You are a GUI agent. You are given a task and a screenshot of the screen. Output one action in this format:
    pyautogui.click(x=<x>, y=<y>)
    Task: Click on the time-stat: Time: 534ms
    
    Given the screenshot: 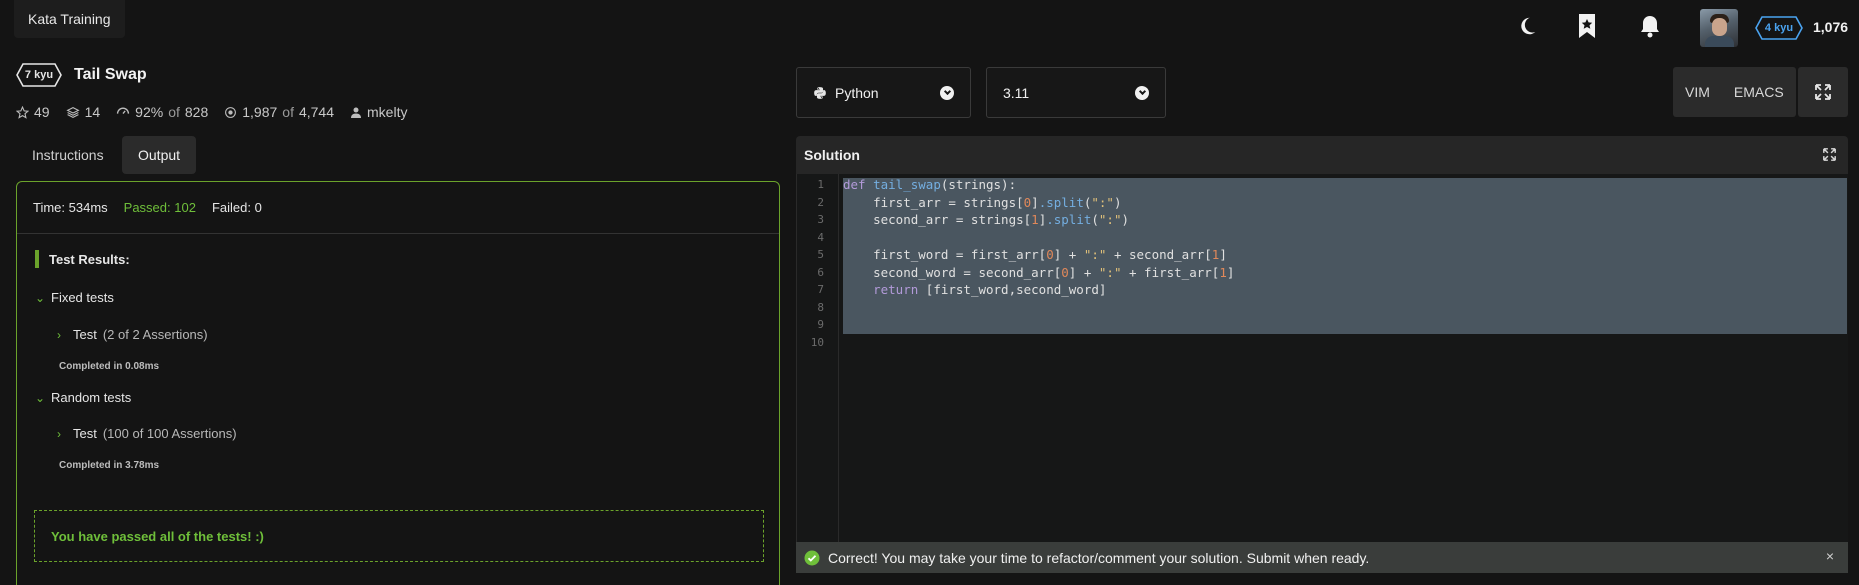 What is the action you would take?
    pyautogui.click(x=70, y=207)
    